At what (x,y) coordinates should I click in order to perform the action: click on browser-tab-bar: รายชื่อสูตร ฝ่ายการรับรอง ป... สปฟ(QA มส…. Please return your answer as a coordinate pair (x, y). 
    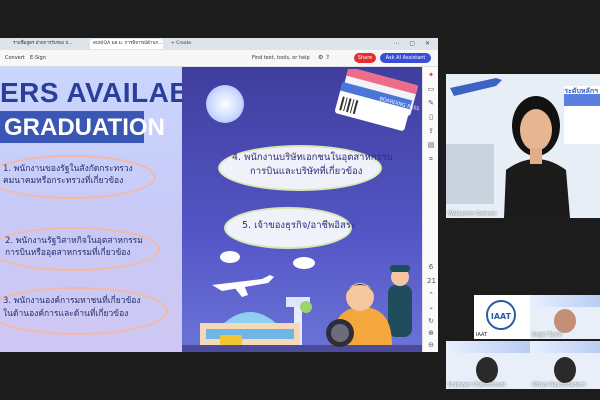
    Looking at the image, I should click on (219, 44).